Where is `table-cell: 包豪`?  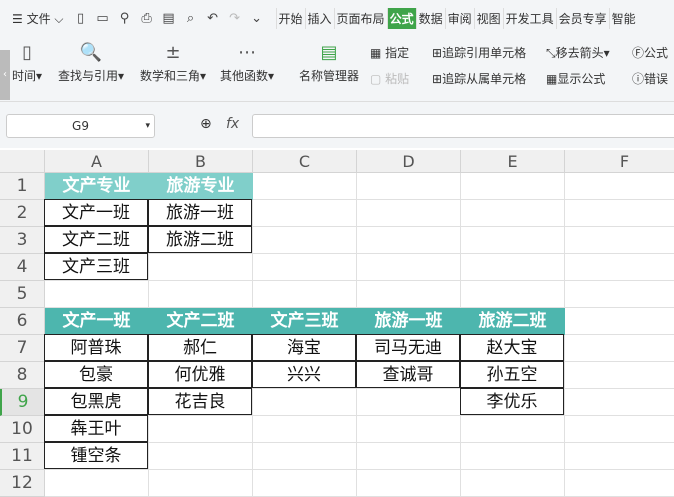
table-cell: 包豪 is located at coordinates (96, 374).